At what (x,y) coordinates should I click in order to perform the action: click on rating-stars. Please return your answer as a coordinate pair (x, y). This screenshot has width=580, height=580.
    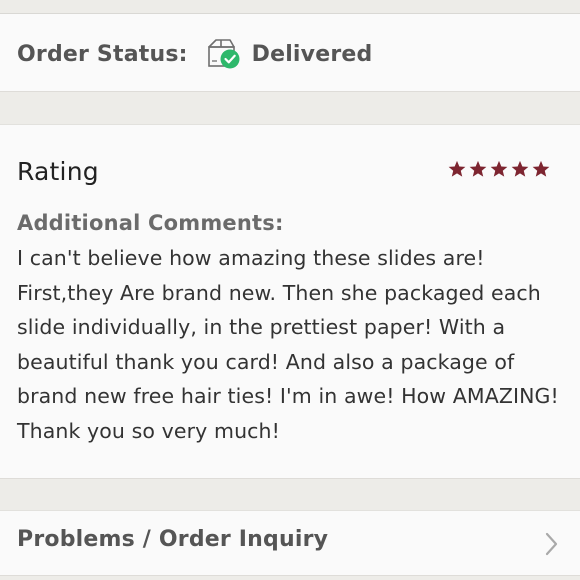
    Looking at the image, I should click on (499, 169).